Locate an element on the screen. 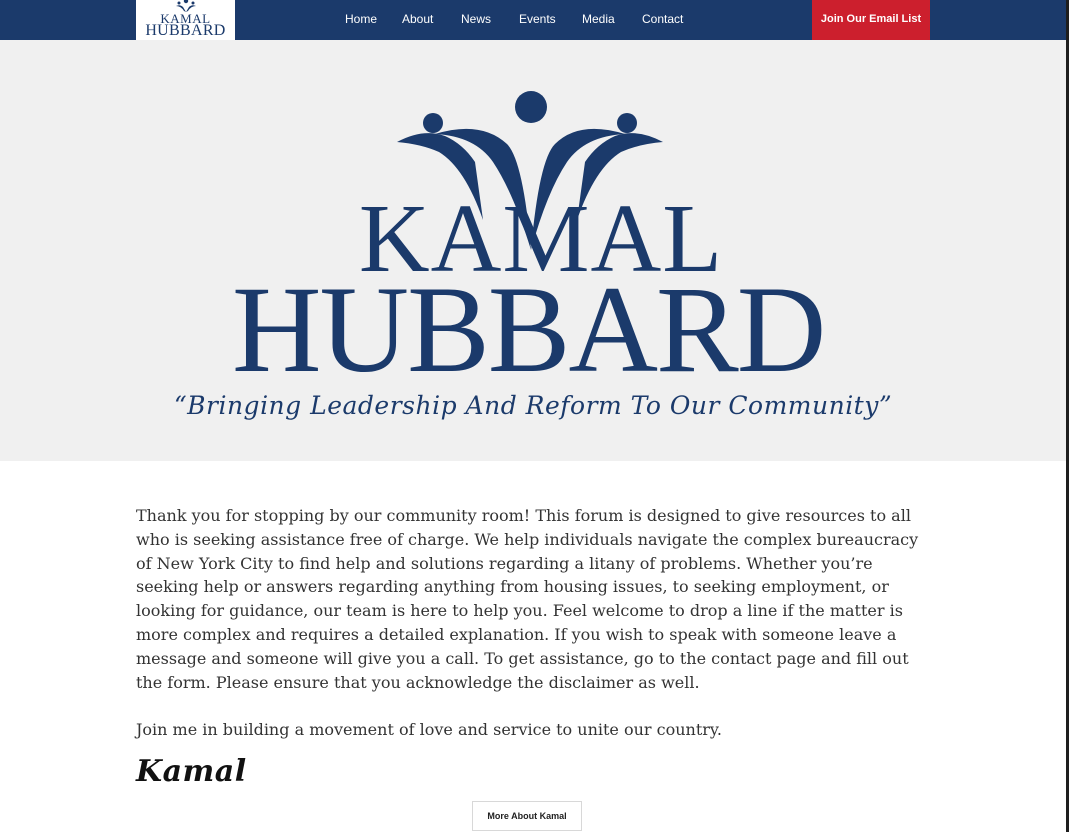 The width and height of the screenshot is (1069, 832). nav-link-events: Events is located at coordinates (537, 19).